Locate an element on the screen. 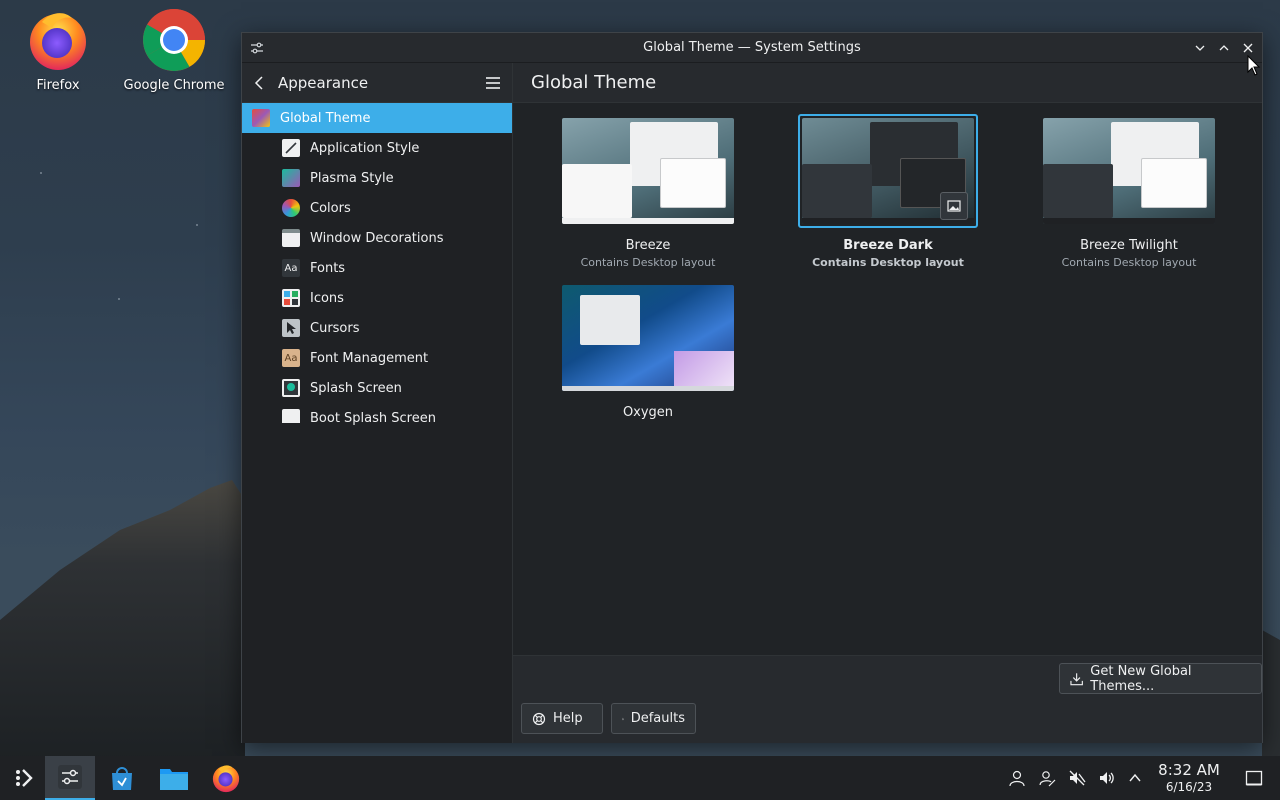 This screenshot has height=800, width=1280. kde-connect-tray is located at coordinates (1047, 778).